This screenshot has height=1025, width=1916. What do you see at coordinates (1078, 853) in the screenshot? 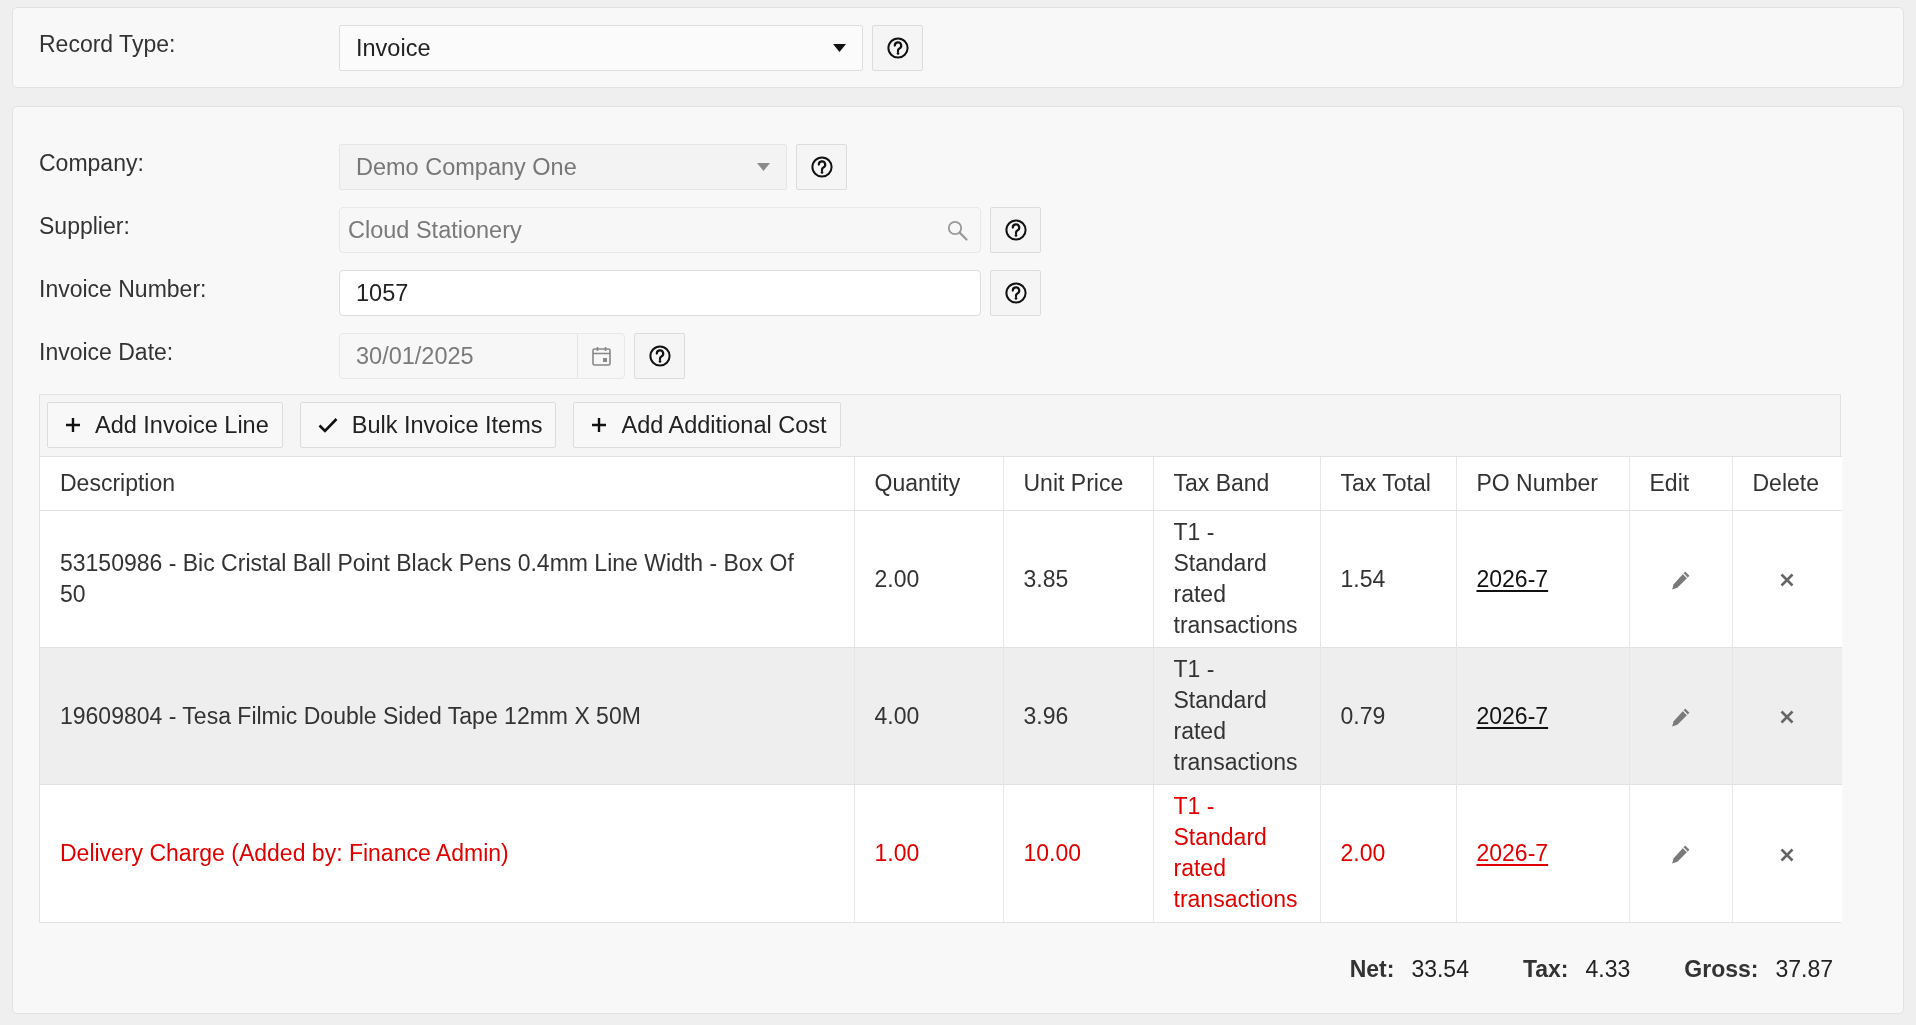
I see `table-cell: 10.00` at bounding box center [1078, 853].